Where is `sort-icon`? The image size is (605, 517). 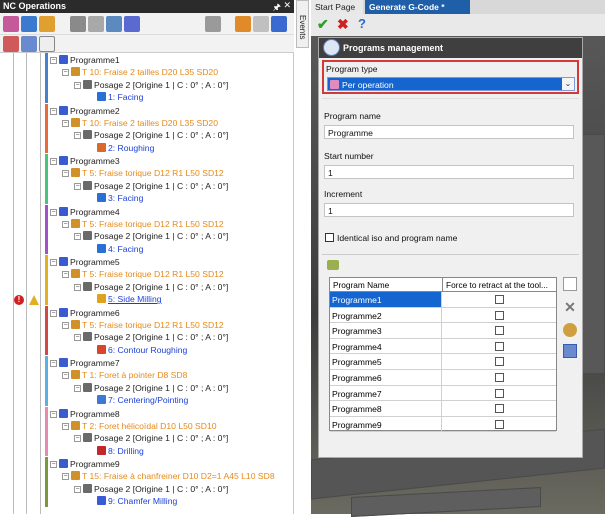 sort-icon is located at coordinates (279, 24).